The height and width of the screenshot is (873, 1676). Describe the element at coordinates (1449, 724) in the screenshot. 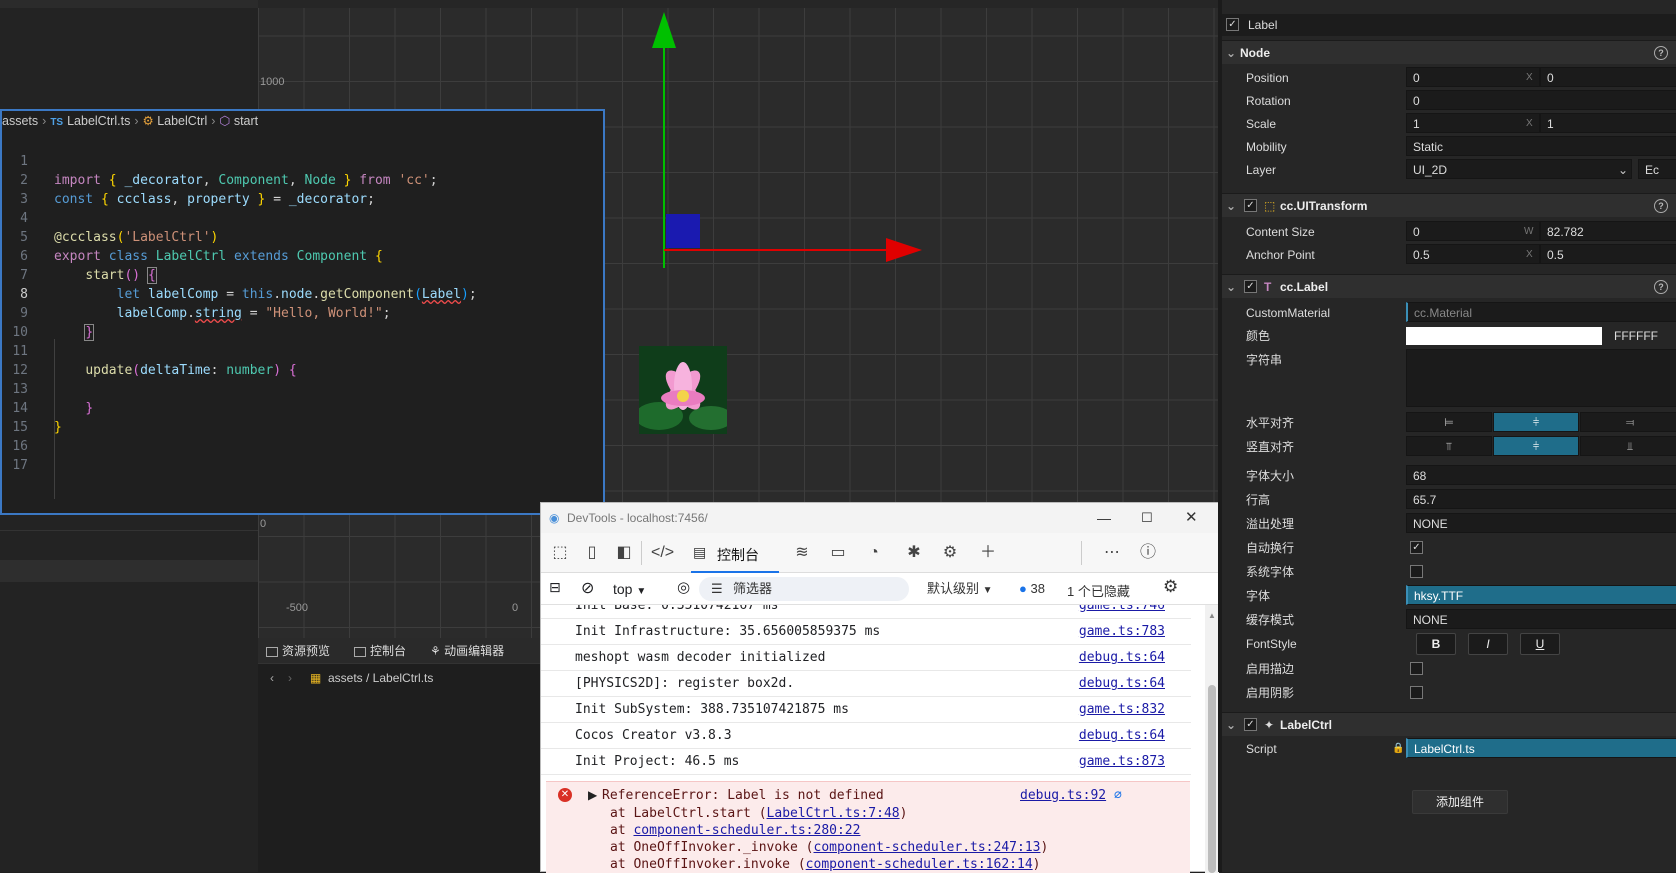

I see `section-labelctrl: ⌄ ✓ ✦ LabelCtrl` at that location.